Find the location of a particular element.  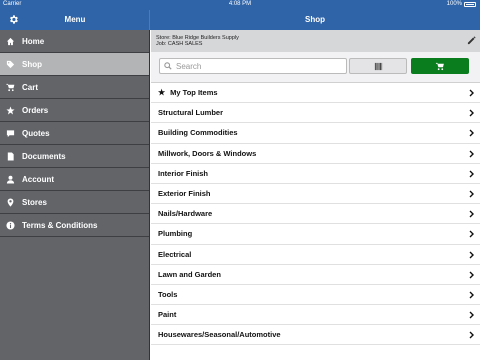

category-label: Plumbing is located at coordinates (175, 234).